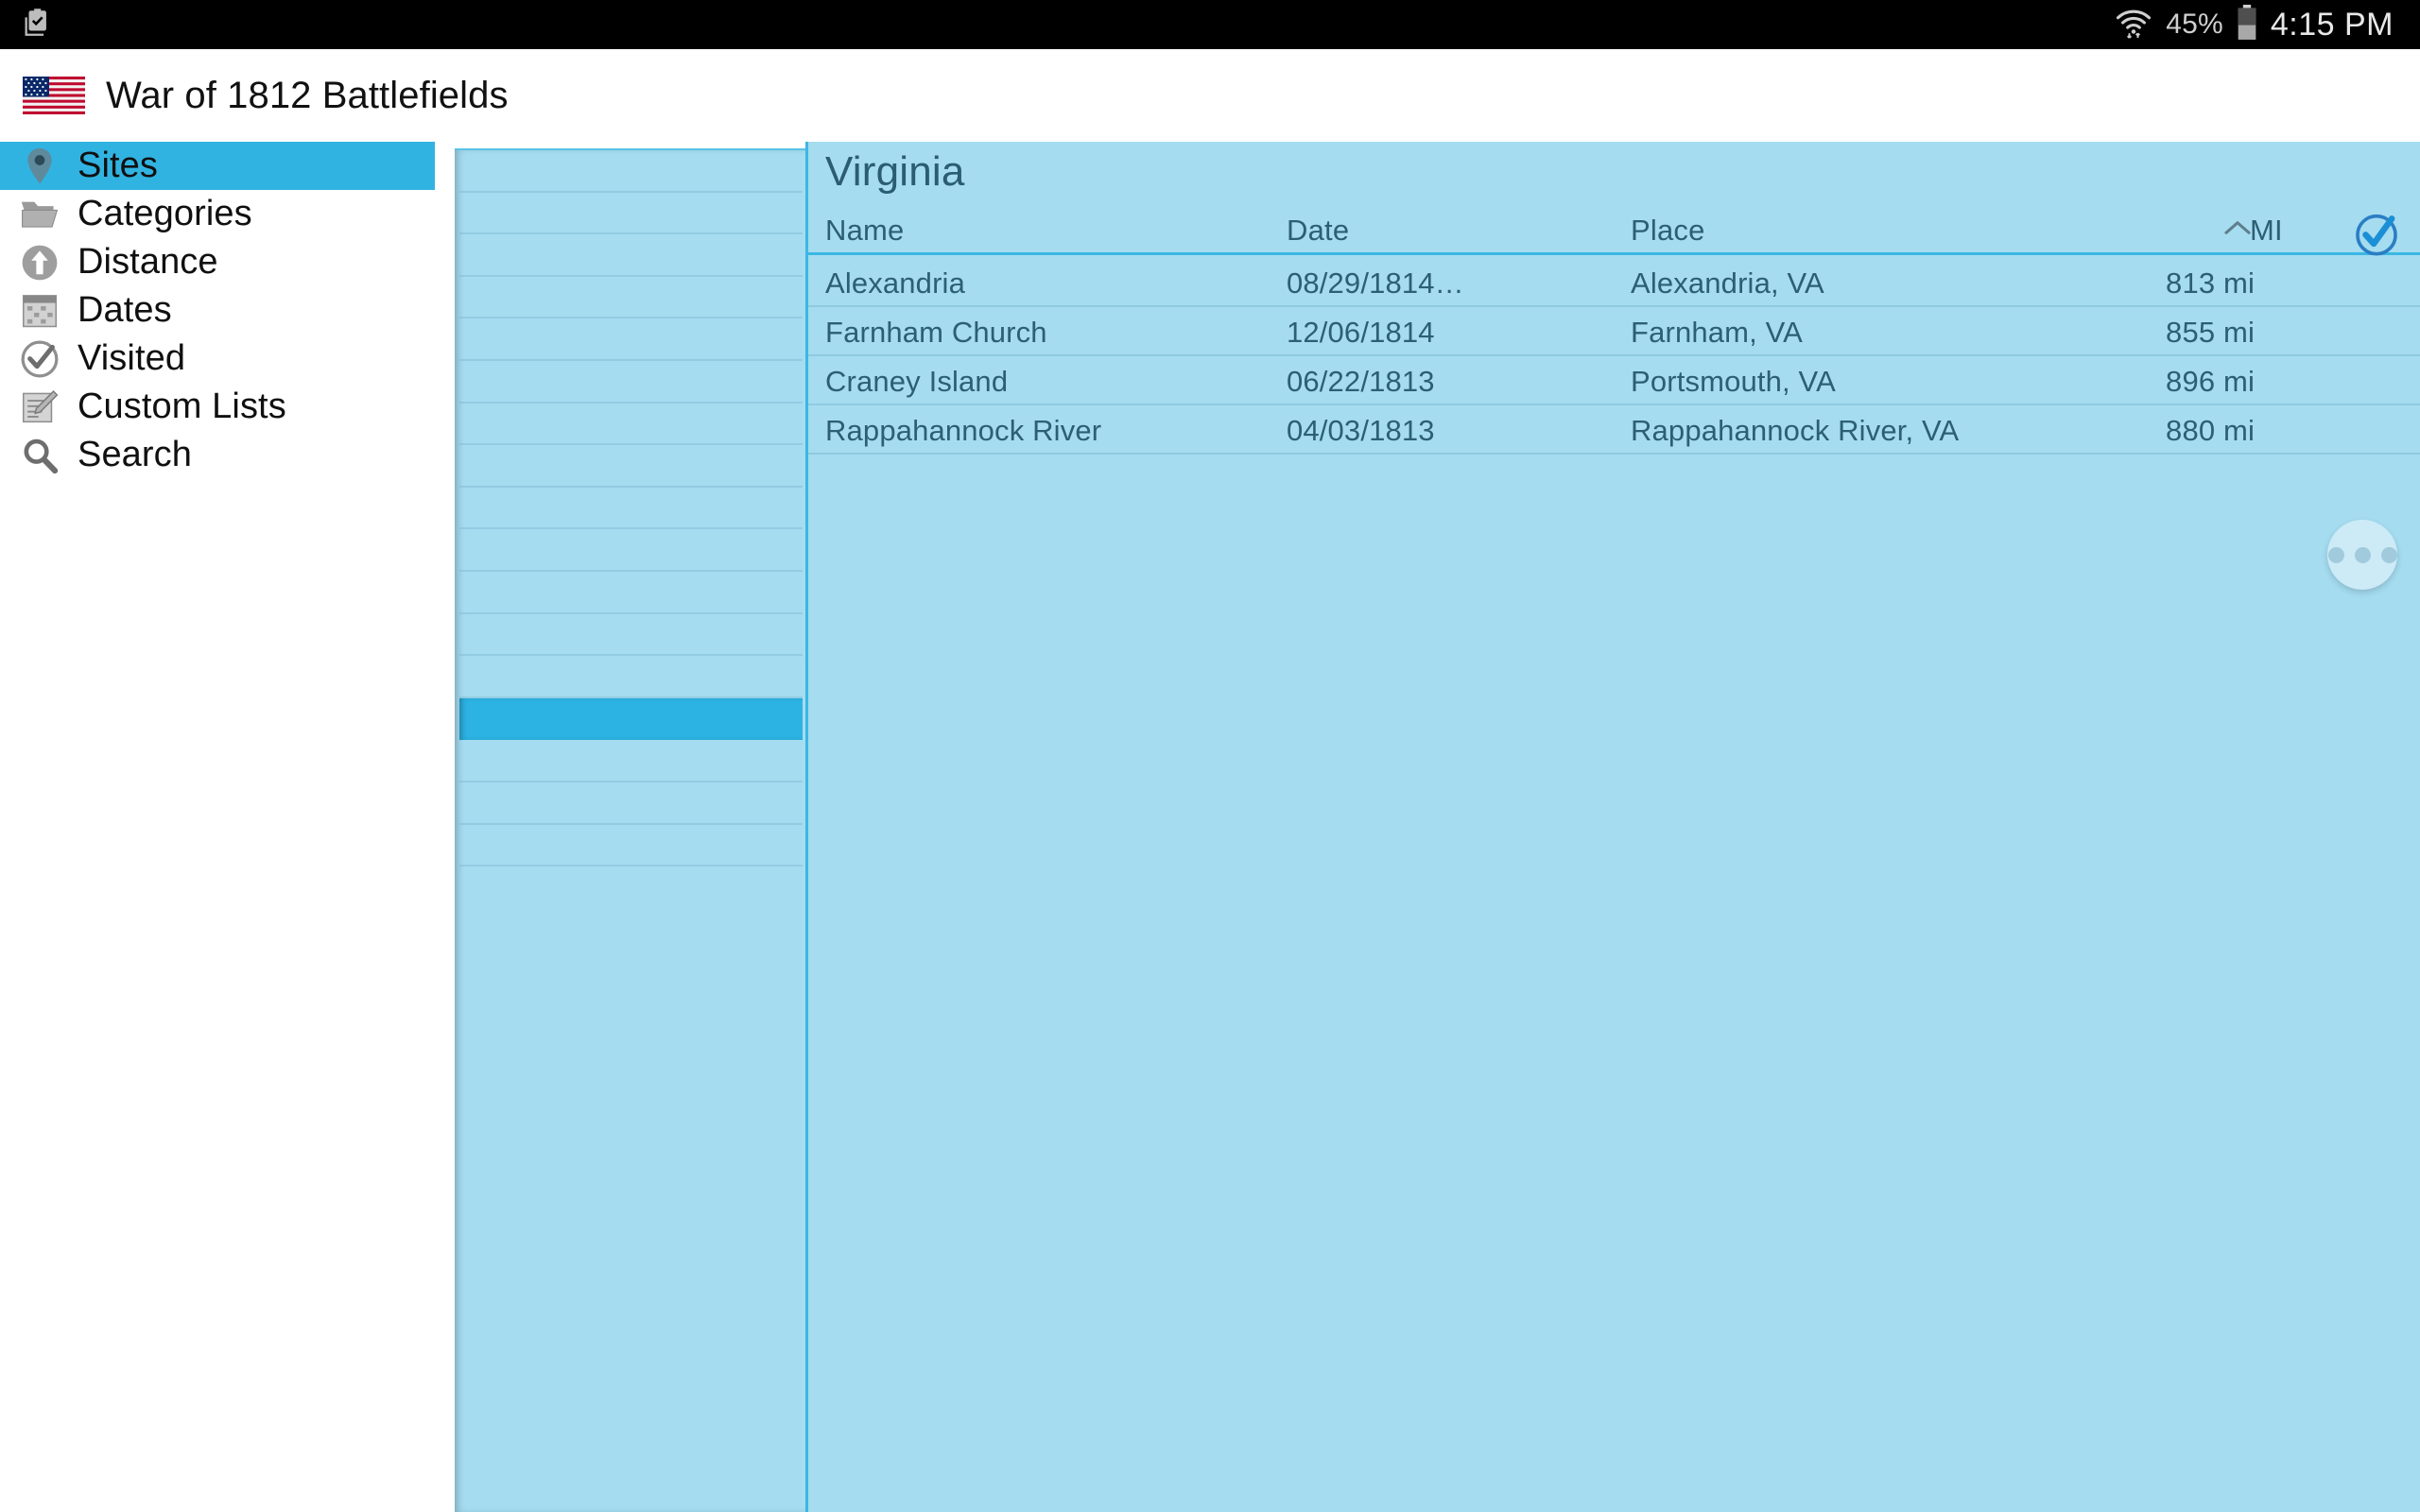 Image resolution: width=2420 pixels, height=1512 pixels. I want to click on site-distance: 880 mi, so click(2210, 430).